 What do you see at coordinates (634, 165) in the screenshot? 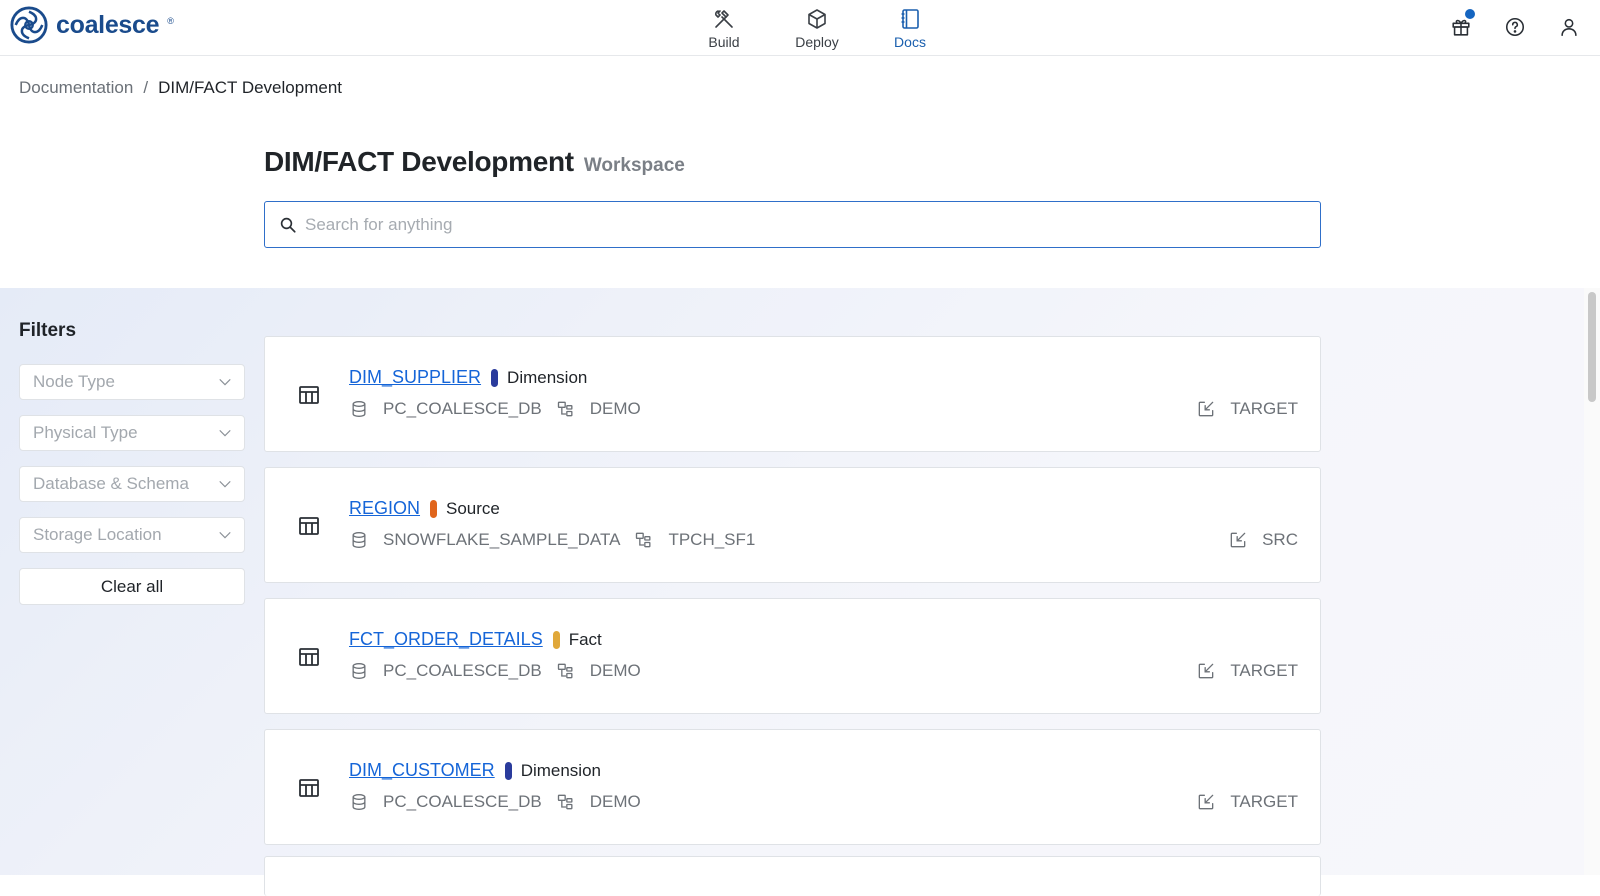
I see `page-subtitle: Workspace` at bounding box center [634, 165].